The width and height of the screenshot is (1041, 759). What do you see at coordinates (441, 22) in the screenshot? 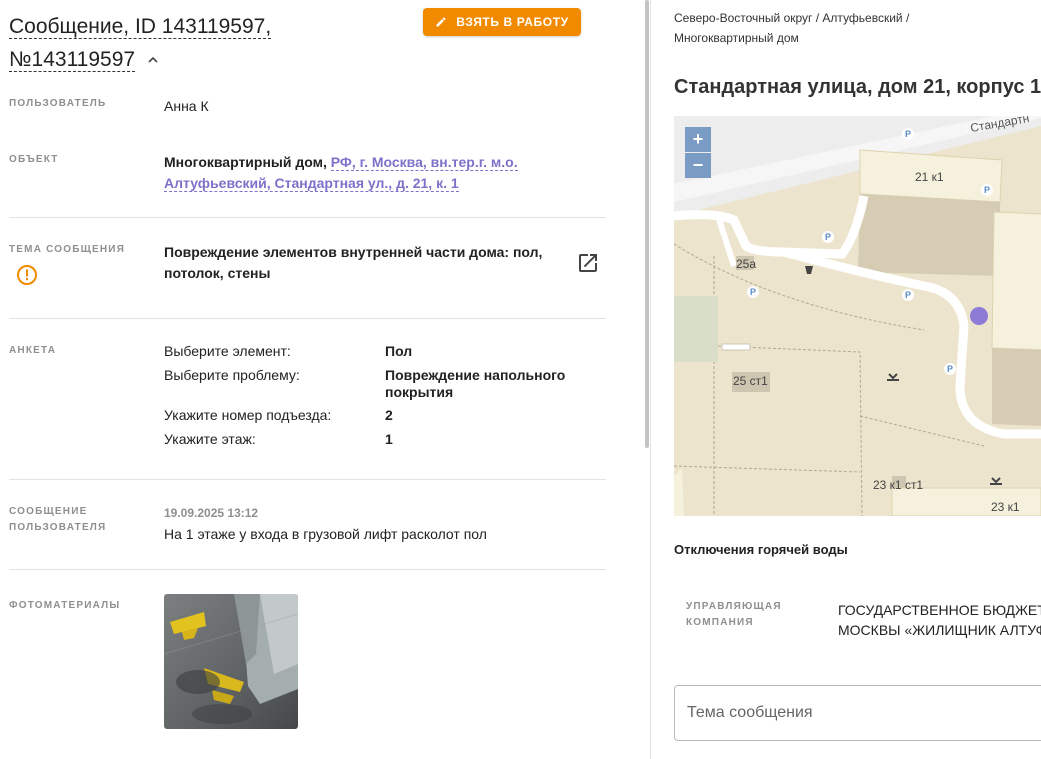
I see `pencil-icon` at bounding box center [441, 22].